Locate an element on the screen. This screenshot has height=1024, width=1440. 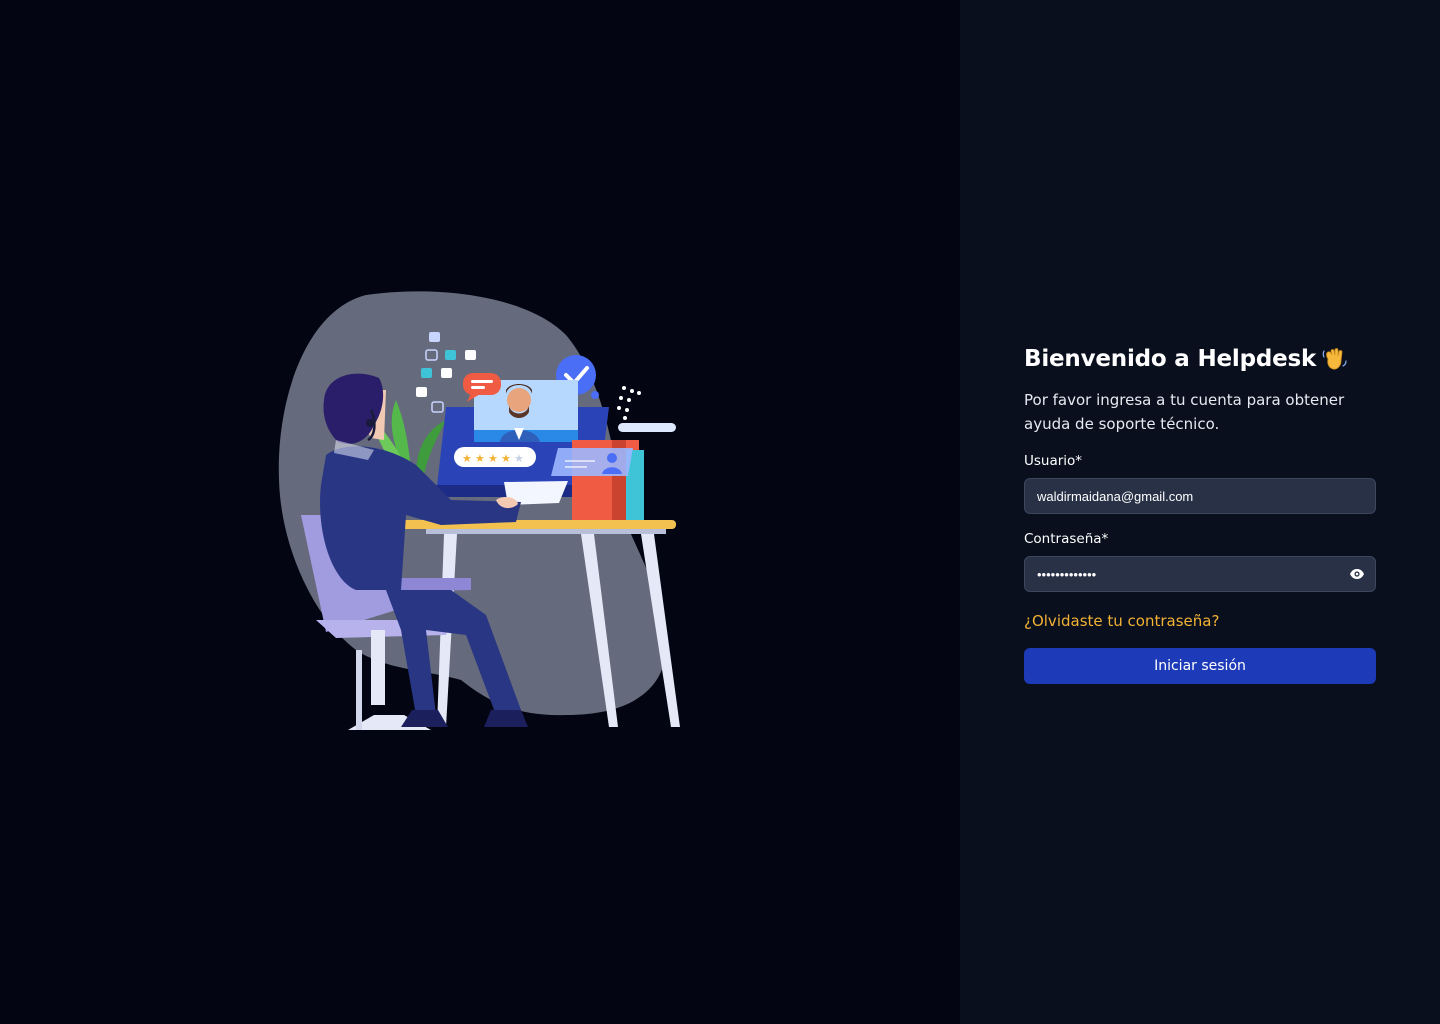
toggle-password-visibility-button is located at coordinates (1357, 574).